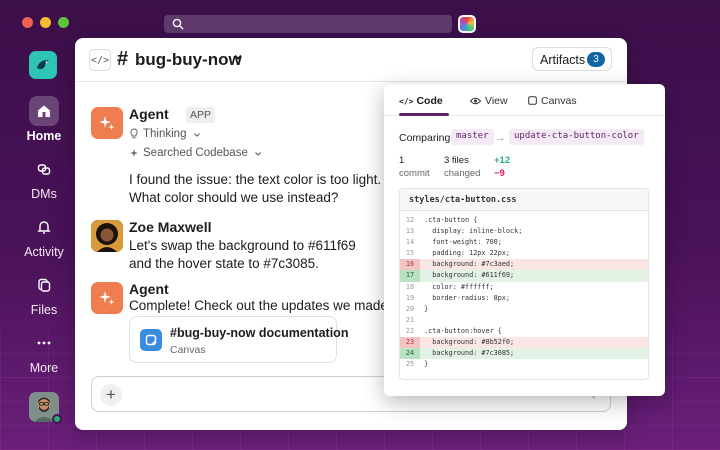 This screenshot has height=450, width=720. I want to click on rail-item-files: Files, so click(44, 293).